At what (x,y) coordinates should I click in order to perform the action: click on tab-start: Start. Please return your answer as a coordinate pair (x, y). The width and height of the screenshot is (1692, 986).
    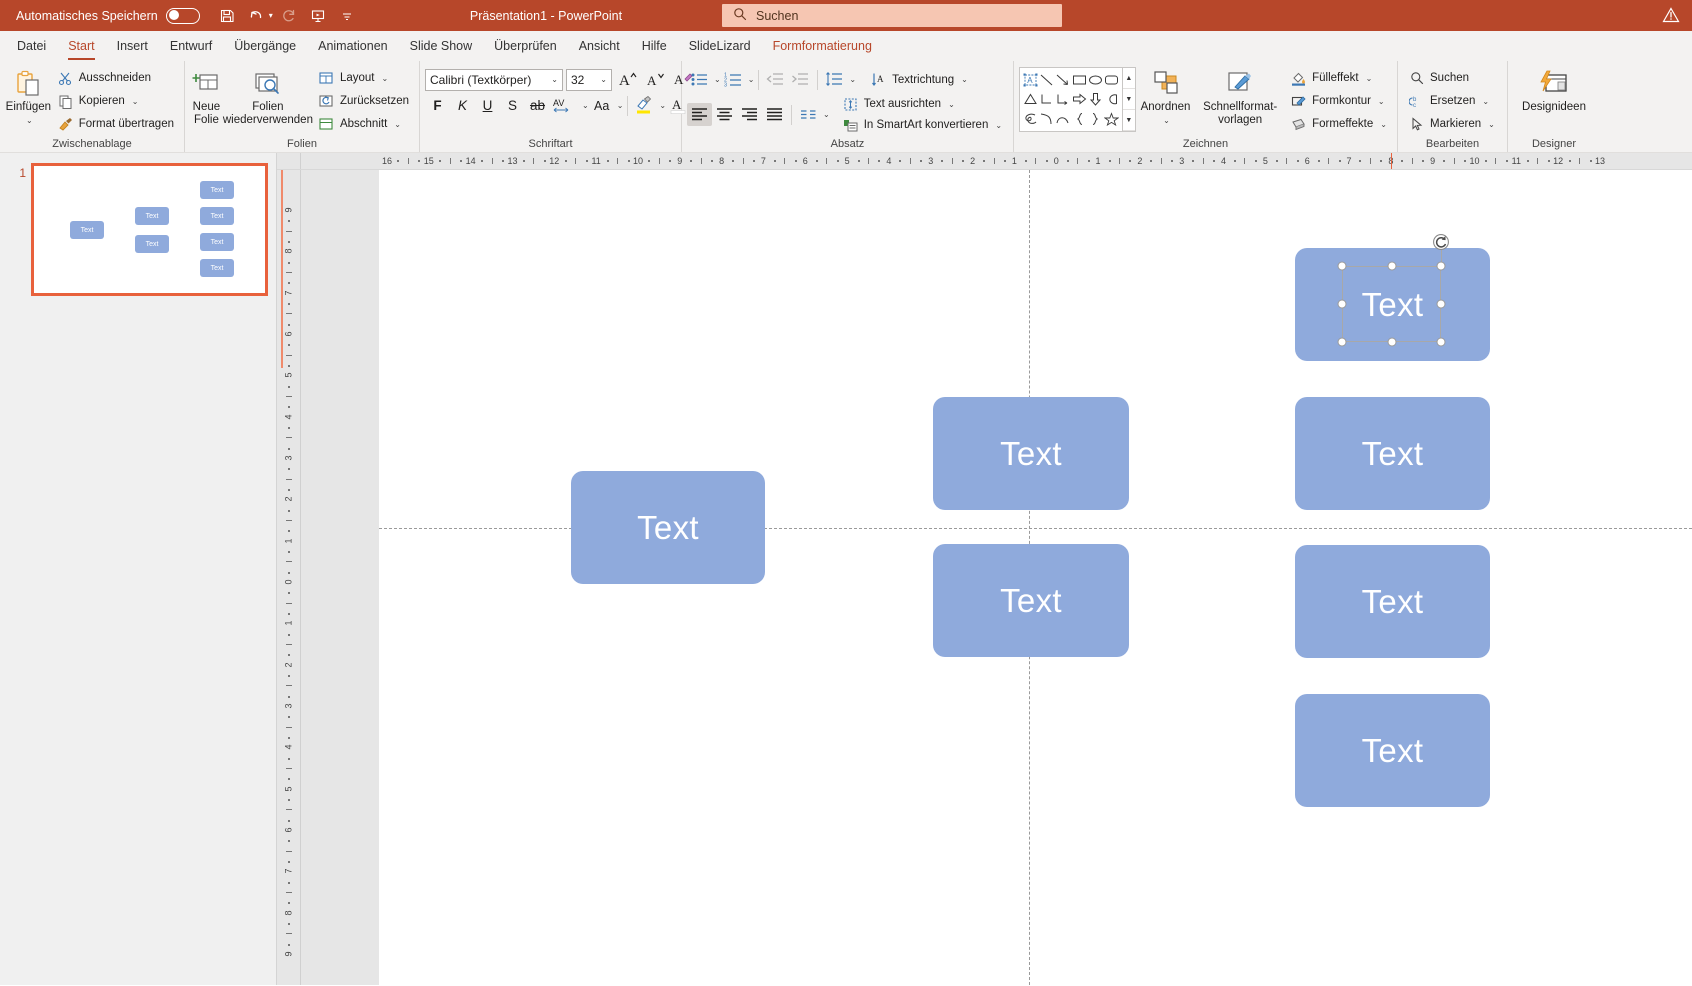
    Looking at the image, I should click on (81, 46).